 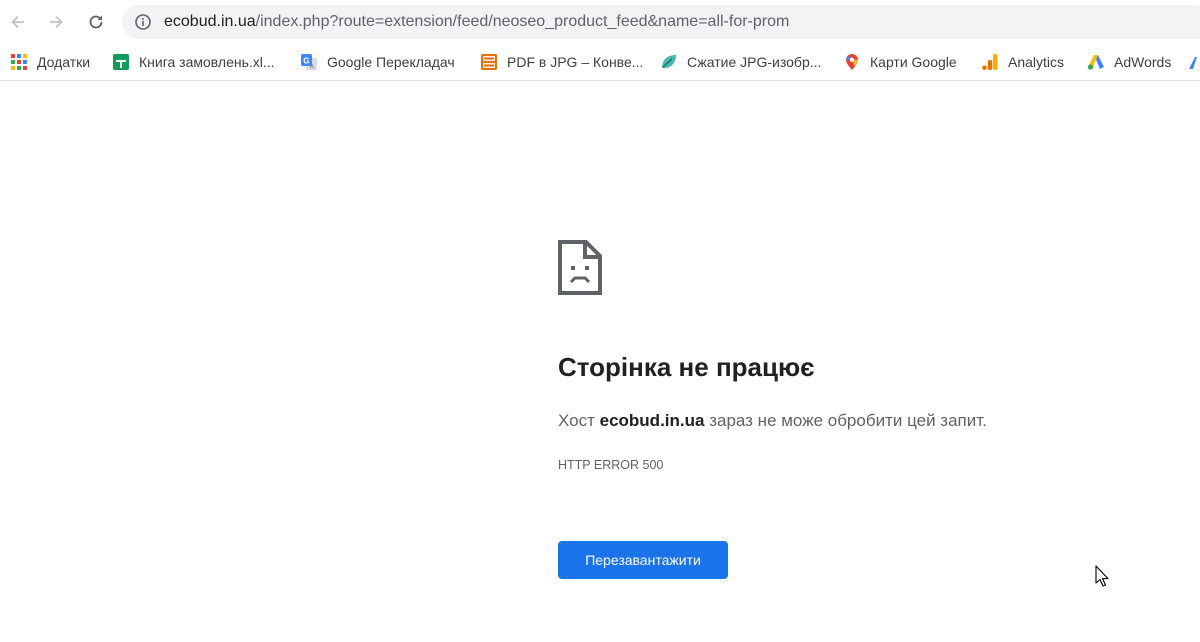 I want to click on forward-button, so click(x=56, y=22).